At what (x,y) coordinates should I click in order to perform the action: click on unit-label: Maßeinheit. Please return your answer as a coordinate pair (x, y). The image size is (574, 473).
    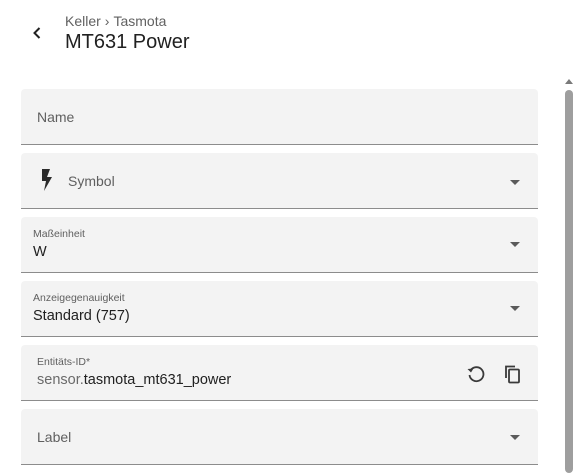
    Looking at the image, I should click on (59, 234).